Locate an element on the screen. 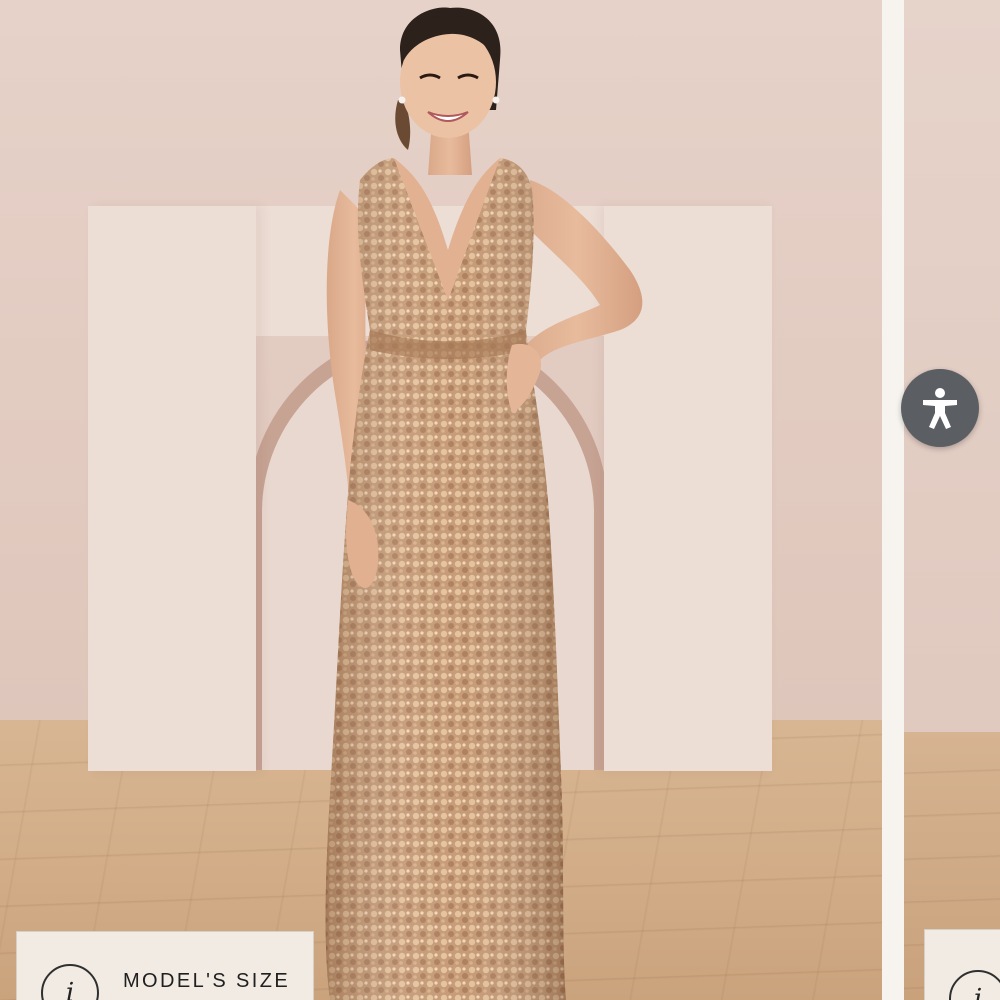 This screenshot has height=1000, width=1000. next-backdrop-wall is located at coordinates (952, 366).